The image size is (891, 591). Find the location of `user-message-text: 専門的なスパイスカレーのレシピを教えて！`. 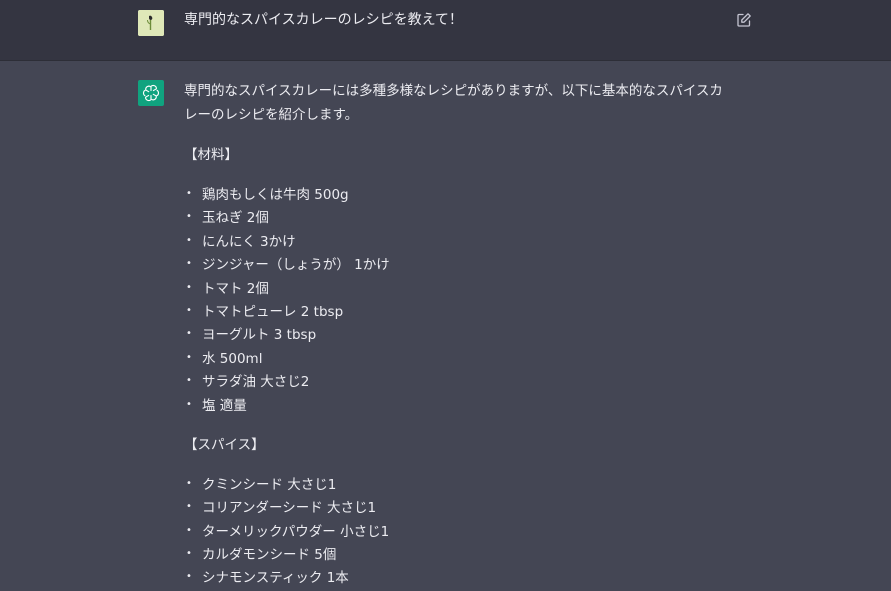

user-message-text: 専門的なスパイスカレーのレシピを教えて！ is located at coordinates (323, 20).